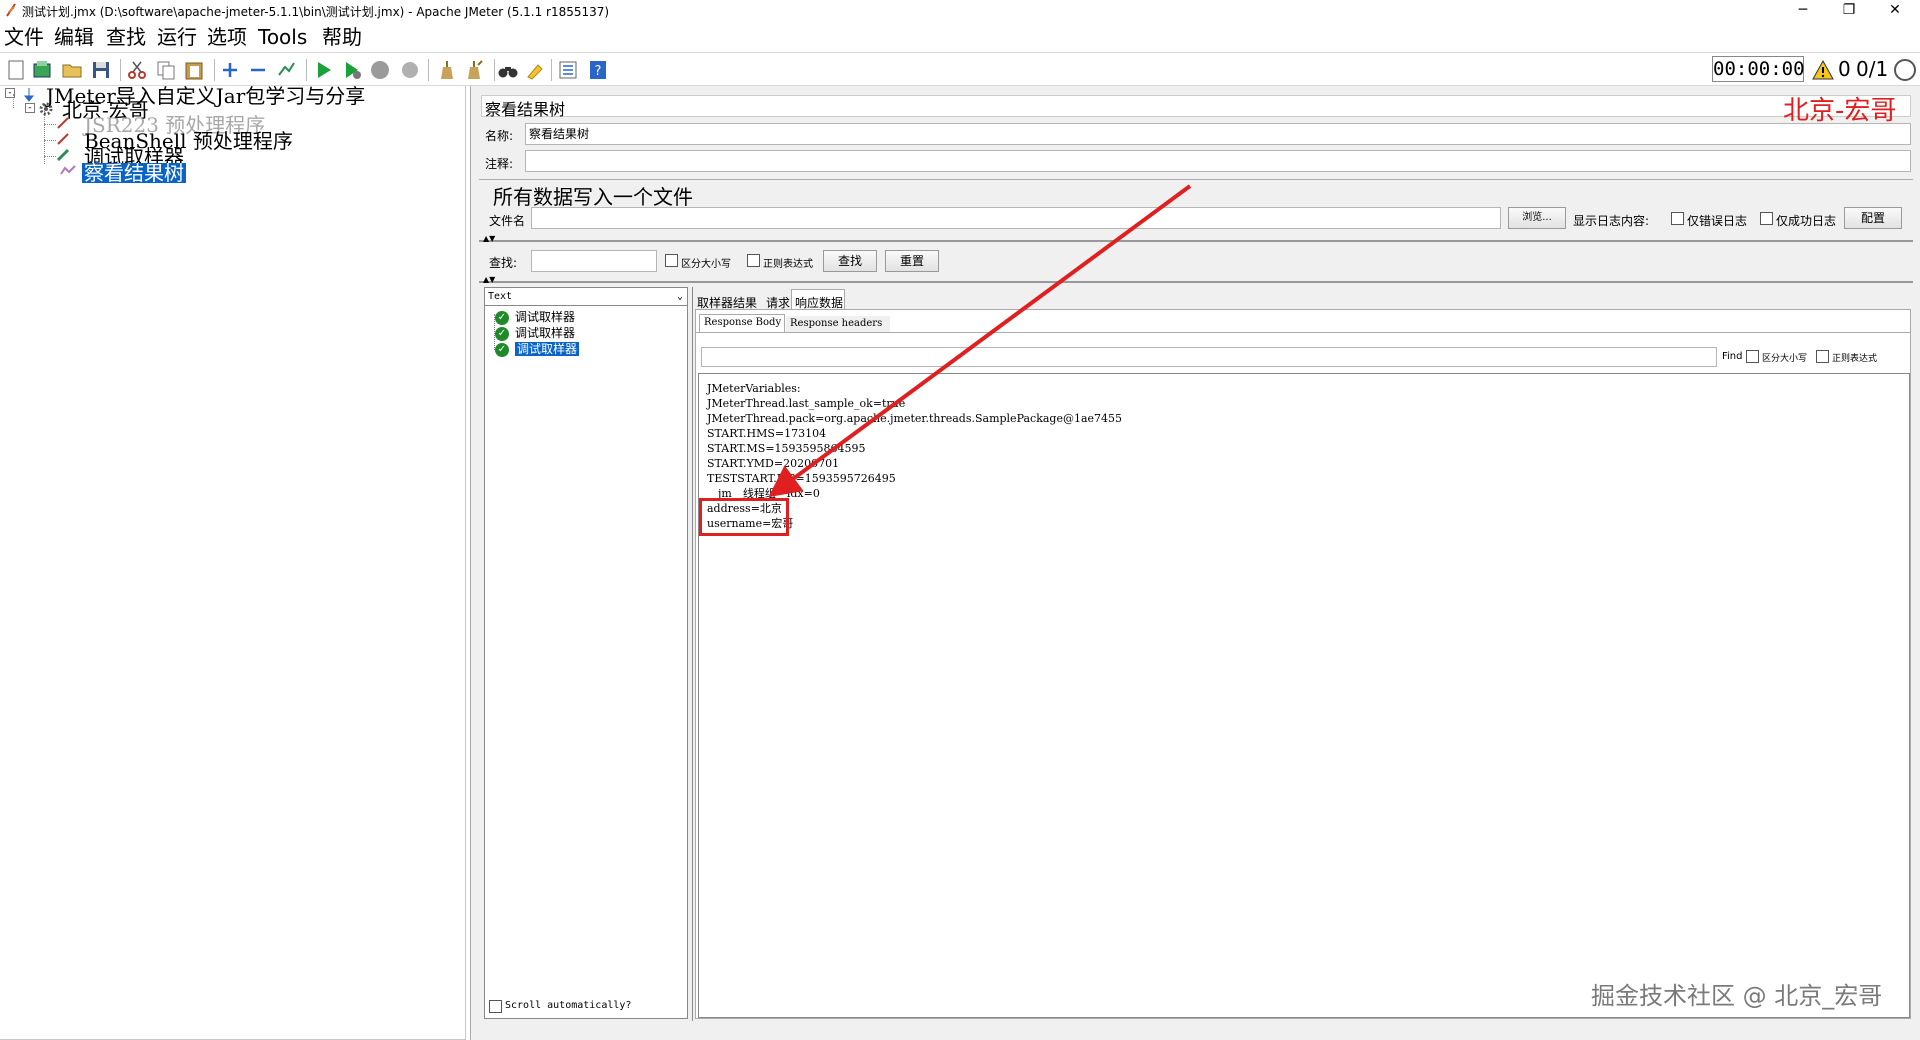  I want to click on copy-icon, so click(166, 70).